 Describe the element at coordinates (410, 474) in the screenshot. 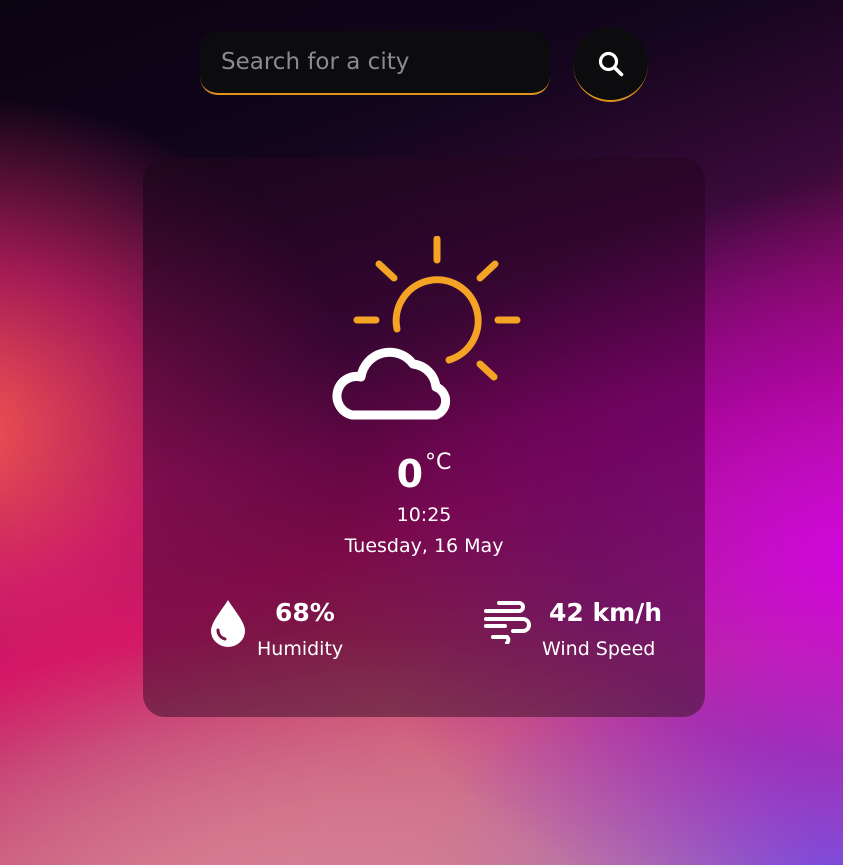

I see `temperature-value: 0` at that location.